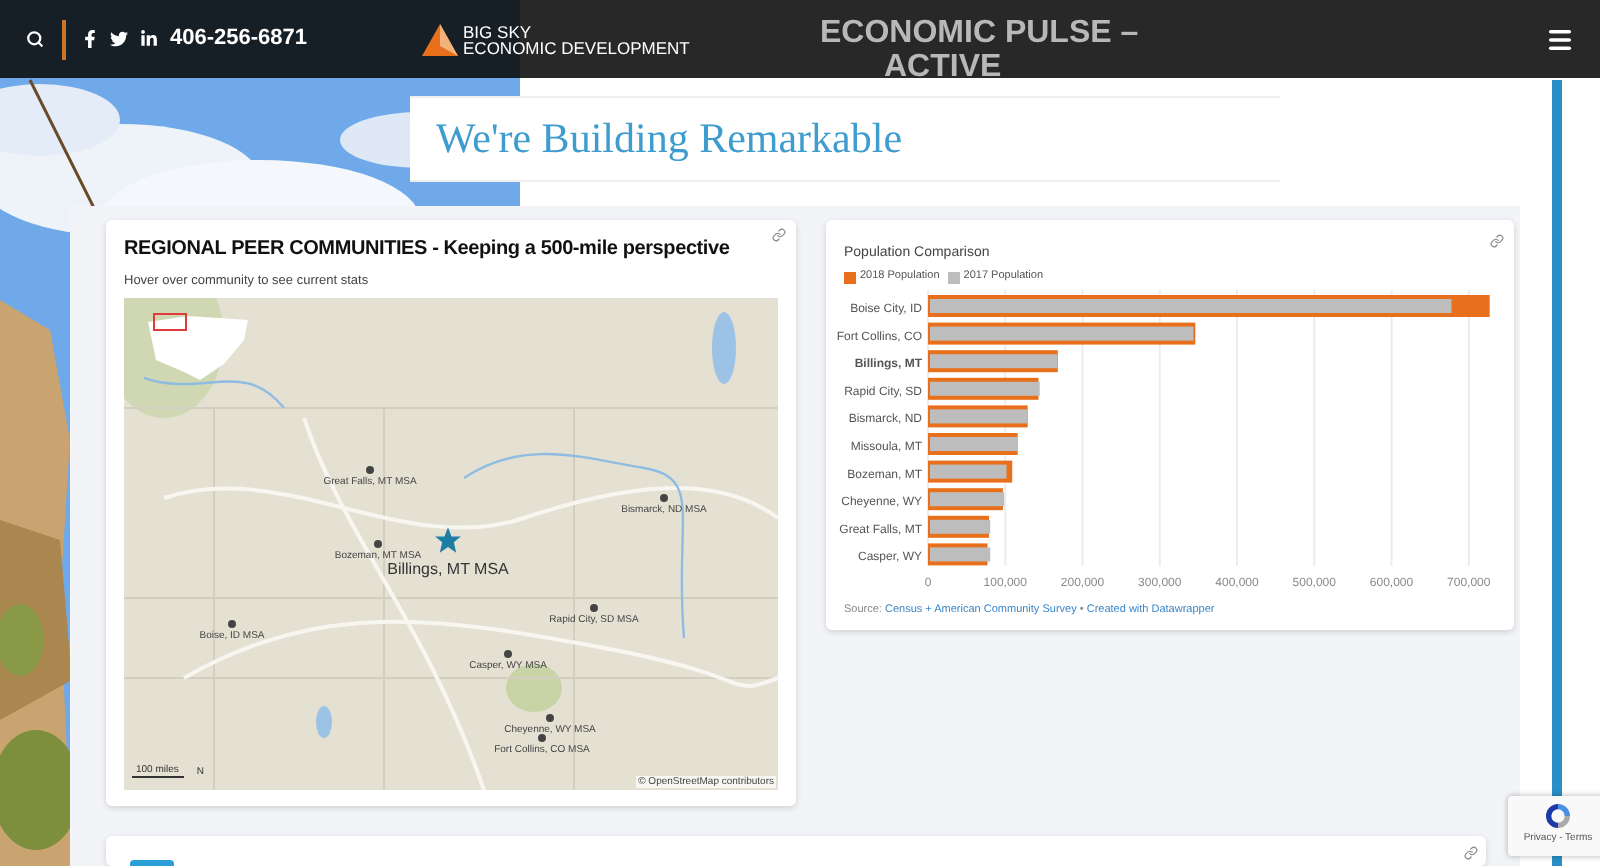 The height and width of the screenshot is (866, 1600). Describe the element at coordinates (1560, 39) in the screenshot. I see `menu-icon` at that location.